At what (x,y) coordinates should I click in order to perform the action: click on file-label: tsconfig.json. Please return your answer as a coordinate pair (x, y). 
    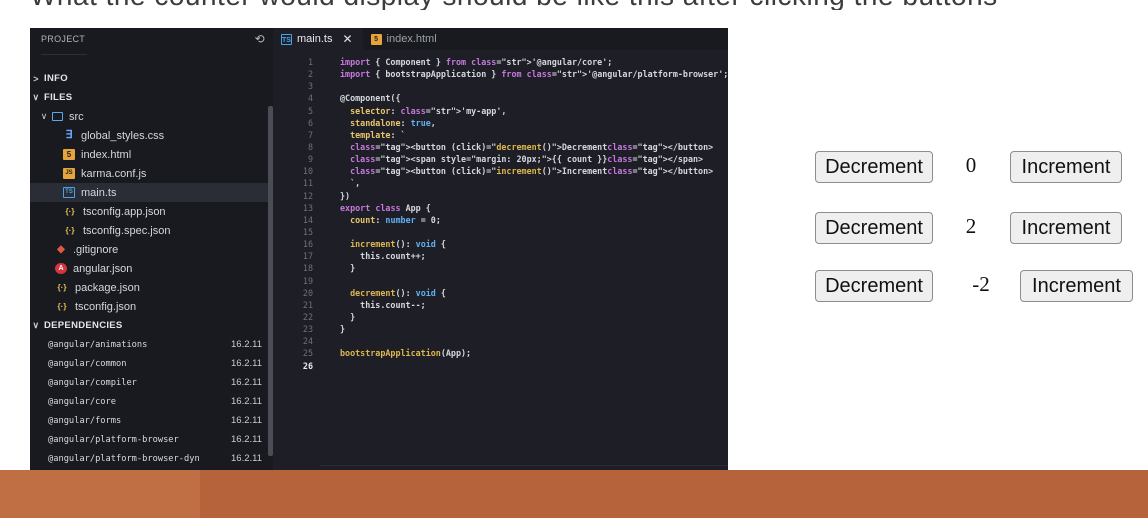
    Looking at the image, I should click on (106, 306).